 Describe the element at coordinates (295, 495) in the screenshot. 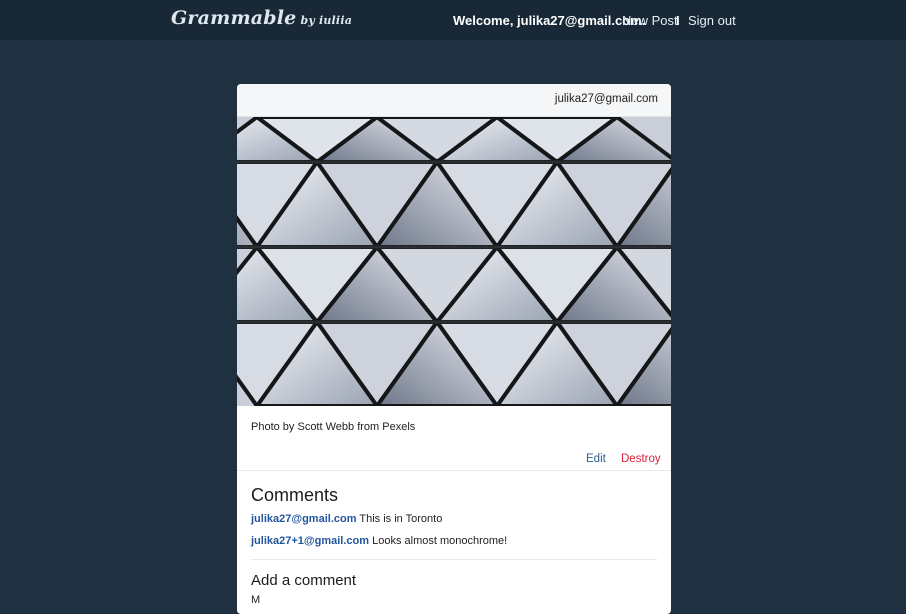

I see `comments-heading: Comments` at that location.